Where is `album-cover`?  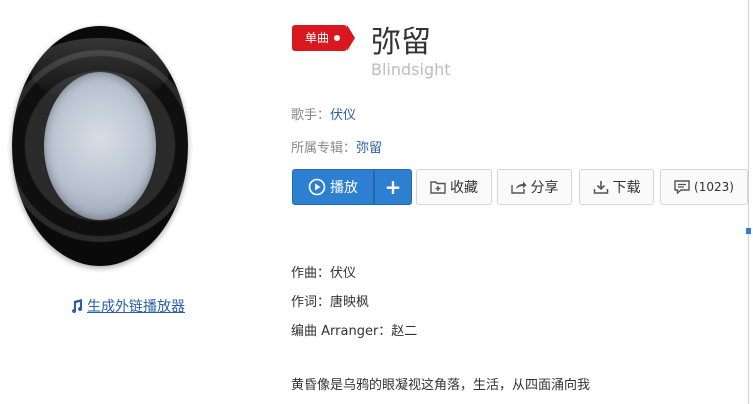 album-cover is located at coordinates (100, 146).